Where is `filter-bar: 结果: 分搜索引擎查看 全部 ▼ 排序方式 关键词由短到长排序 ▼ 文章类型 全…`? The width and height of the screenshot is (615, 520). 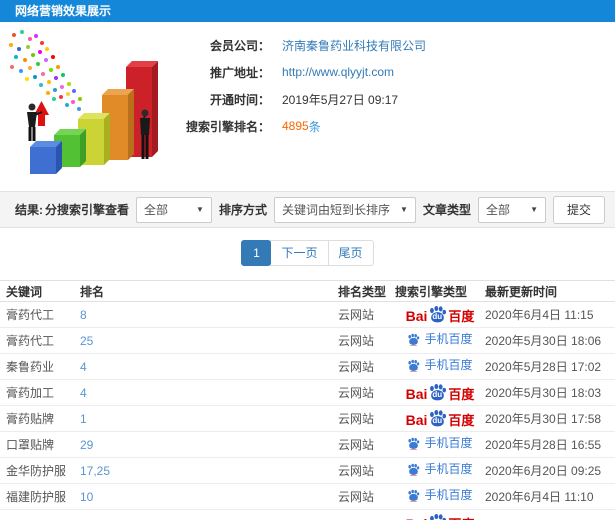 filter-bar: 结果: 分搜索引擎查看 全部 ▼ 排序方式 关键词由短到长排序 ▼ 文章类型 全… is located at coordinates (307, 209).